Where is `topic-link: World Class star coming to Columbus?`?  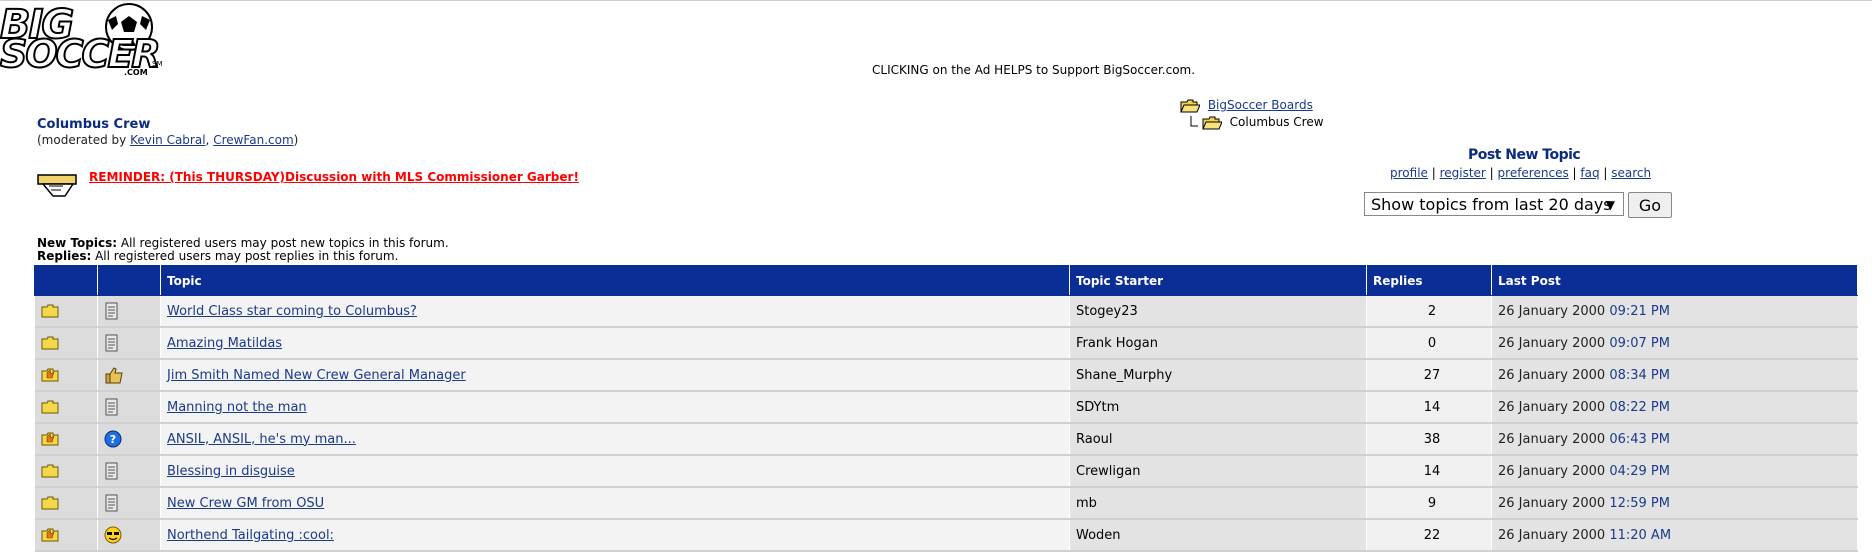
topic-link: World Class star coming to Columbus? is located at coordinates (292, 311).